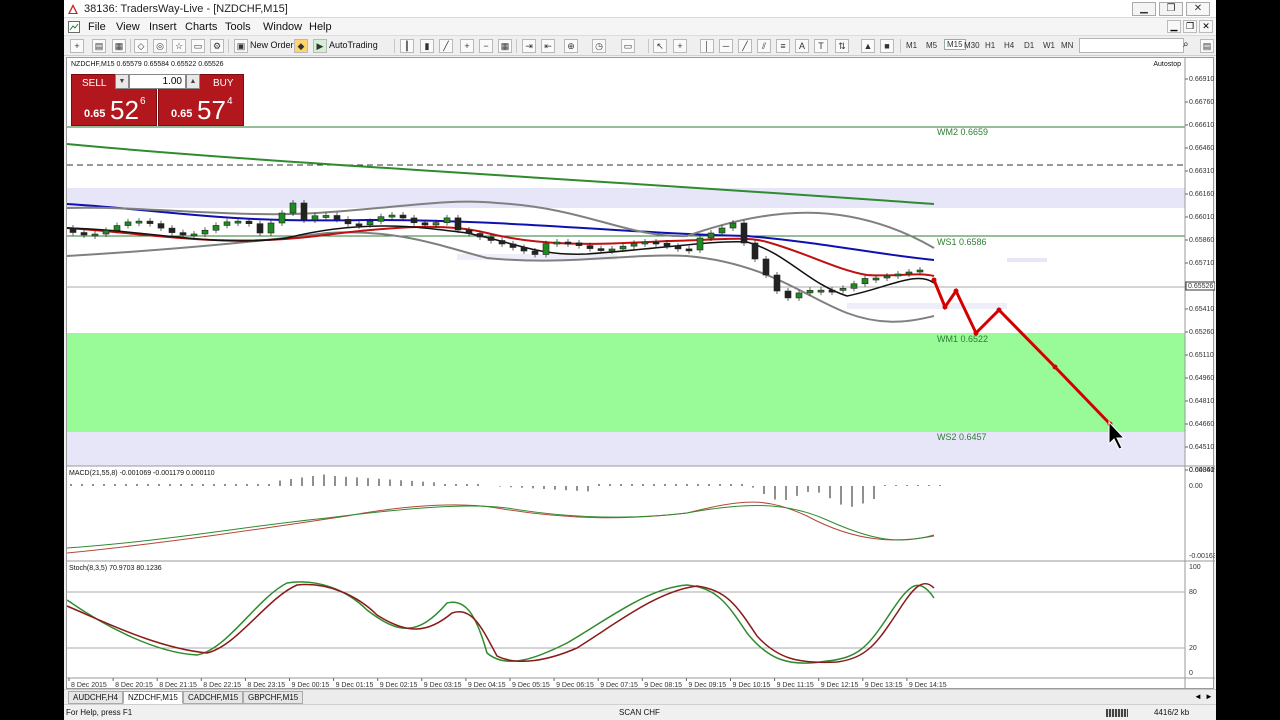  What do you see at coordinates (320, 46) in the screenshot?
I see `autotrading-icon: ▶` at bounding box center [320, 46].